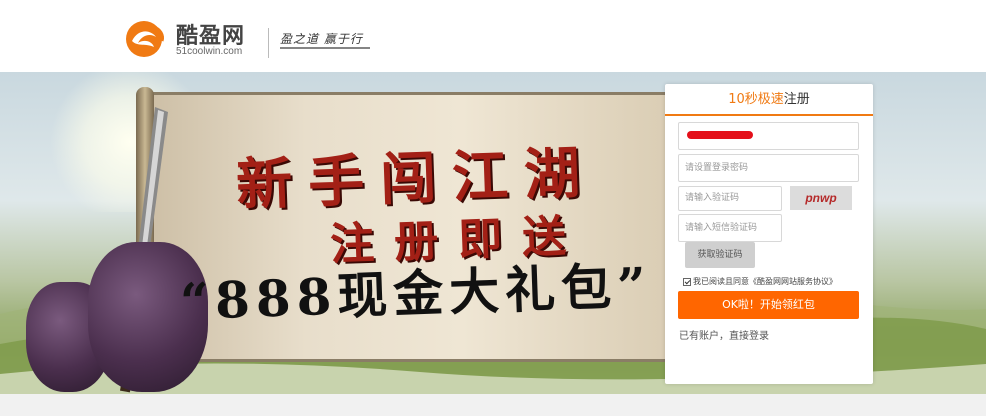  I want to click on get-sms-code-button: 获取验证码, so click(720, 255).